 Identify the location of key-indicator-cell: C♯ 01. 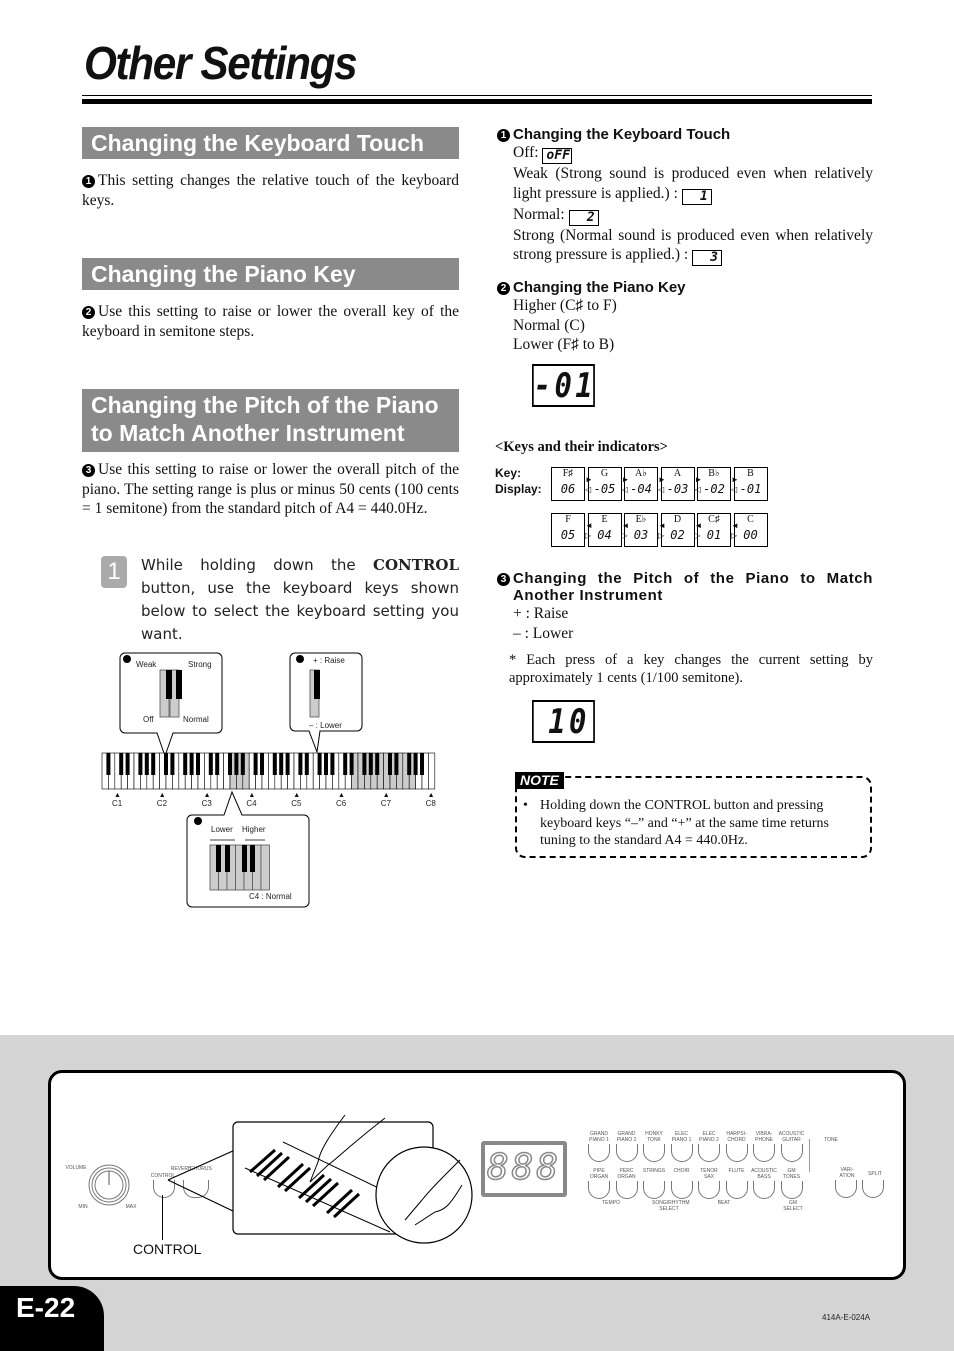
(714, 530).